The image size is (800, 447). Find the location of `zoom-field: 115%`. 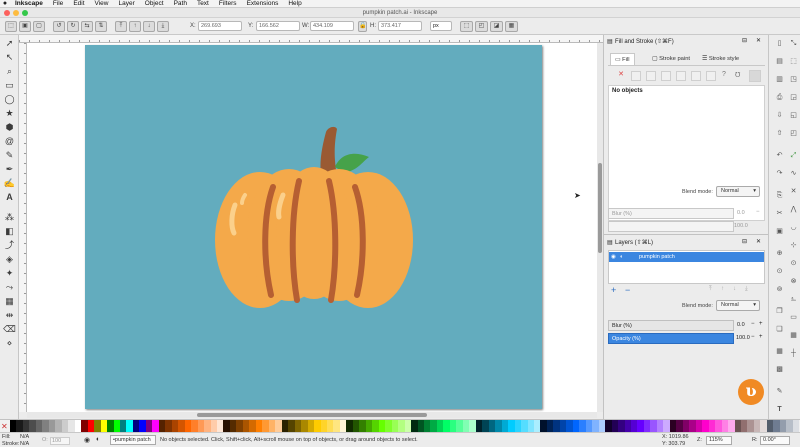

zoom-field: 115% is located at coordinates (719, 440).